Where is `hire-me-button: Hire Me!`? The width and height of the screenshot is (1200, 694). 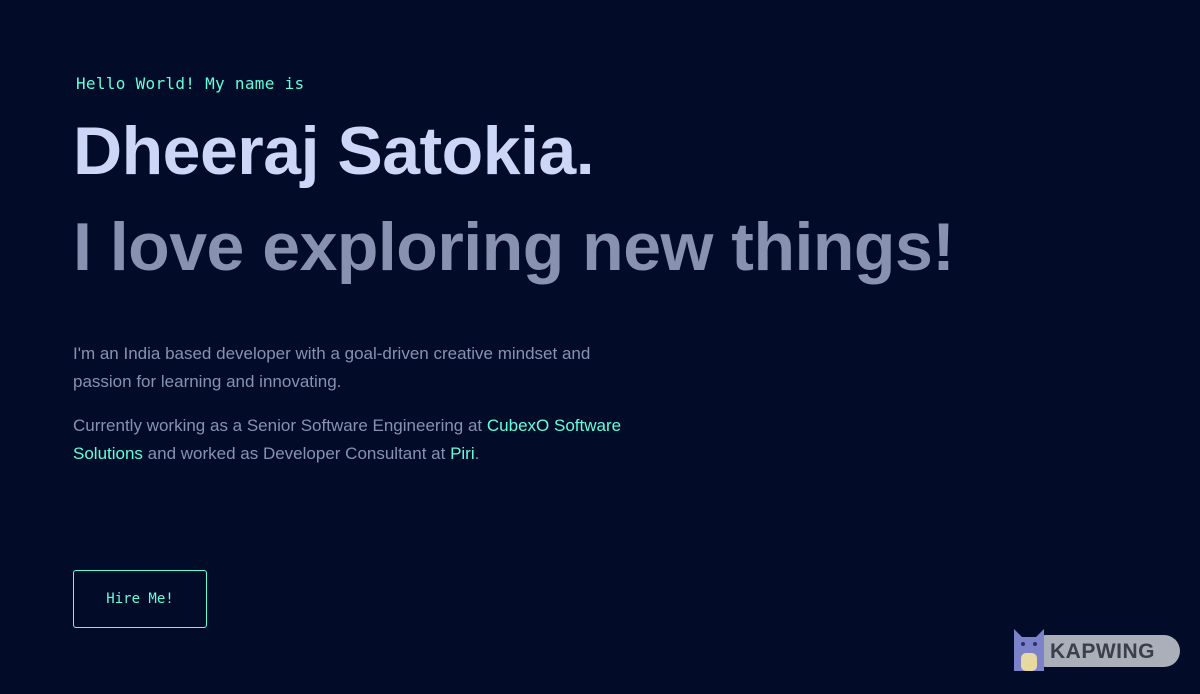 hire-me-button: Hire Me! is located at coordinates (140, 599).